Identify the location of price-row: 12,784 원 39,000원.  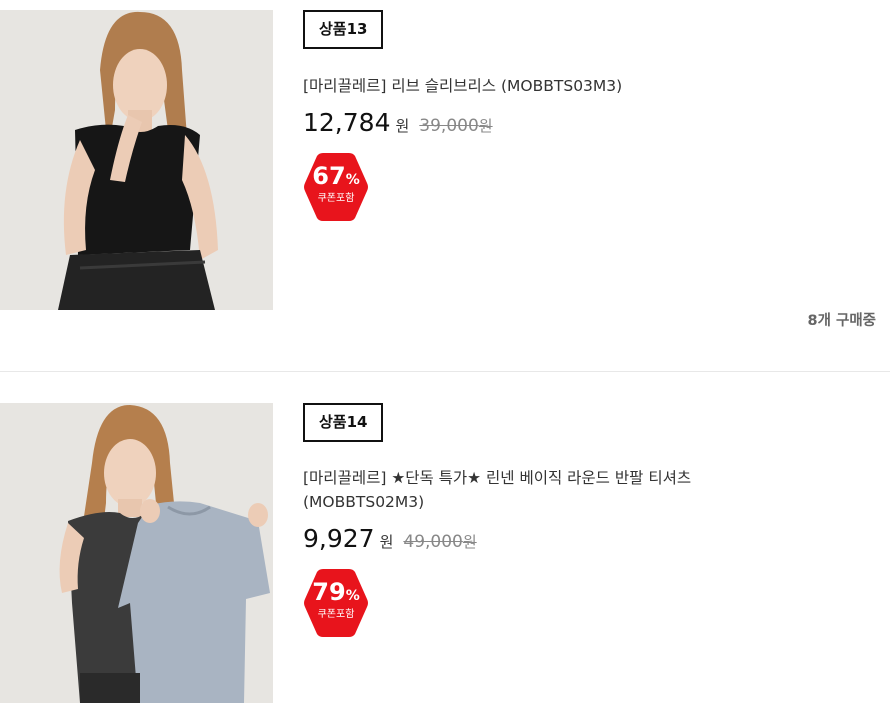
(589, 122).